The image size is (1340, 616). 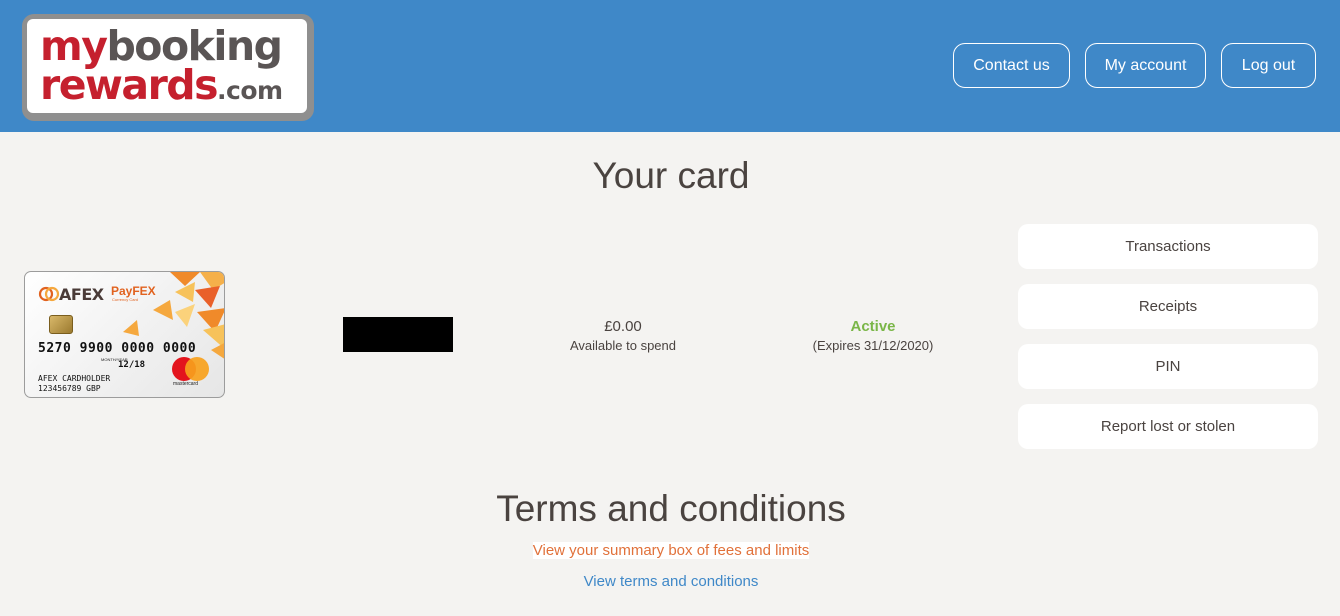 What do you see at coordinates (398, 334) in the screenshot?
I see `redacted-block` at bounding box center [398, 334].